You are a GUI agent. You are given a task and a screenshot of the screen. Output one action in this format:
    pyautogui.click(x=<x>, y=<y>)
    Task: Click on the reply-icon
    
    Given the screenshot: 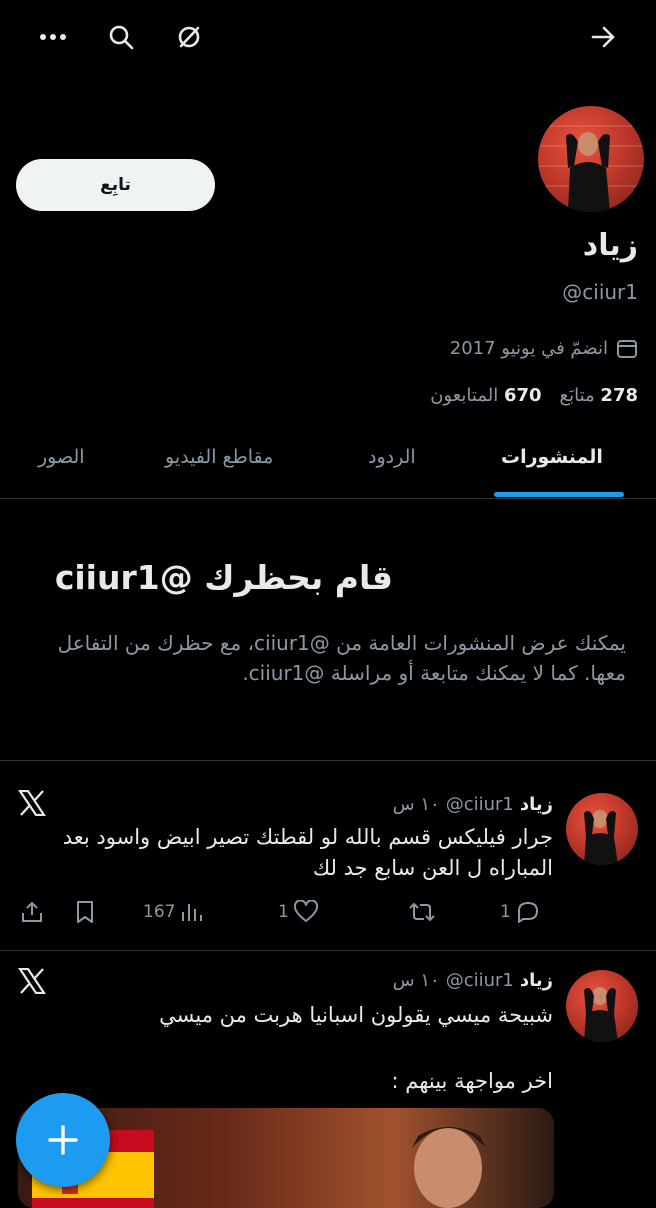 What is the action you would take?
    pyautogui.click(x=527, y=912)
    